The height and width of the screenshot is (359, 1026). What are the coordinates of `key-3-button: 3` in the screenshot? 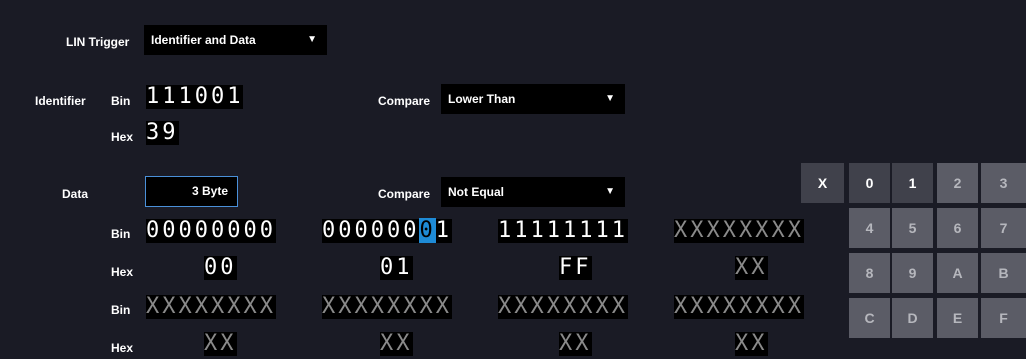 It's located at (1003, 183).